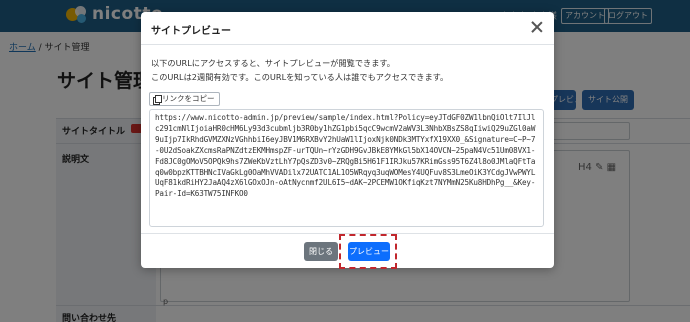  Describe the element at coordinates (191, 31) in the screenshot. I see `modal-title: サイトプレビュー` at that location.